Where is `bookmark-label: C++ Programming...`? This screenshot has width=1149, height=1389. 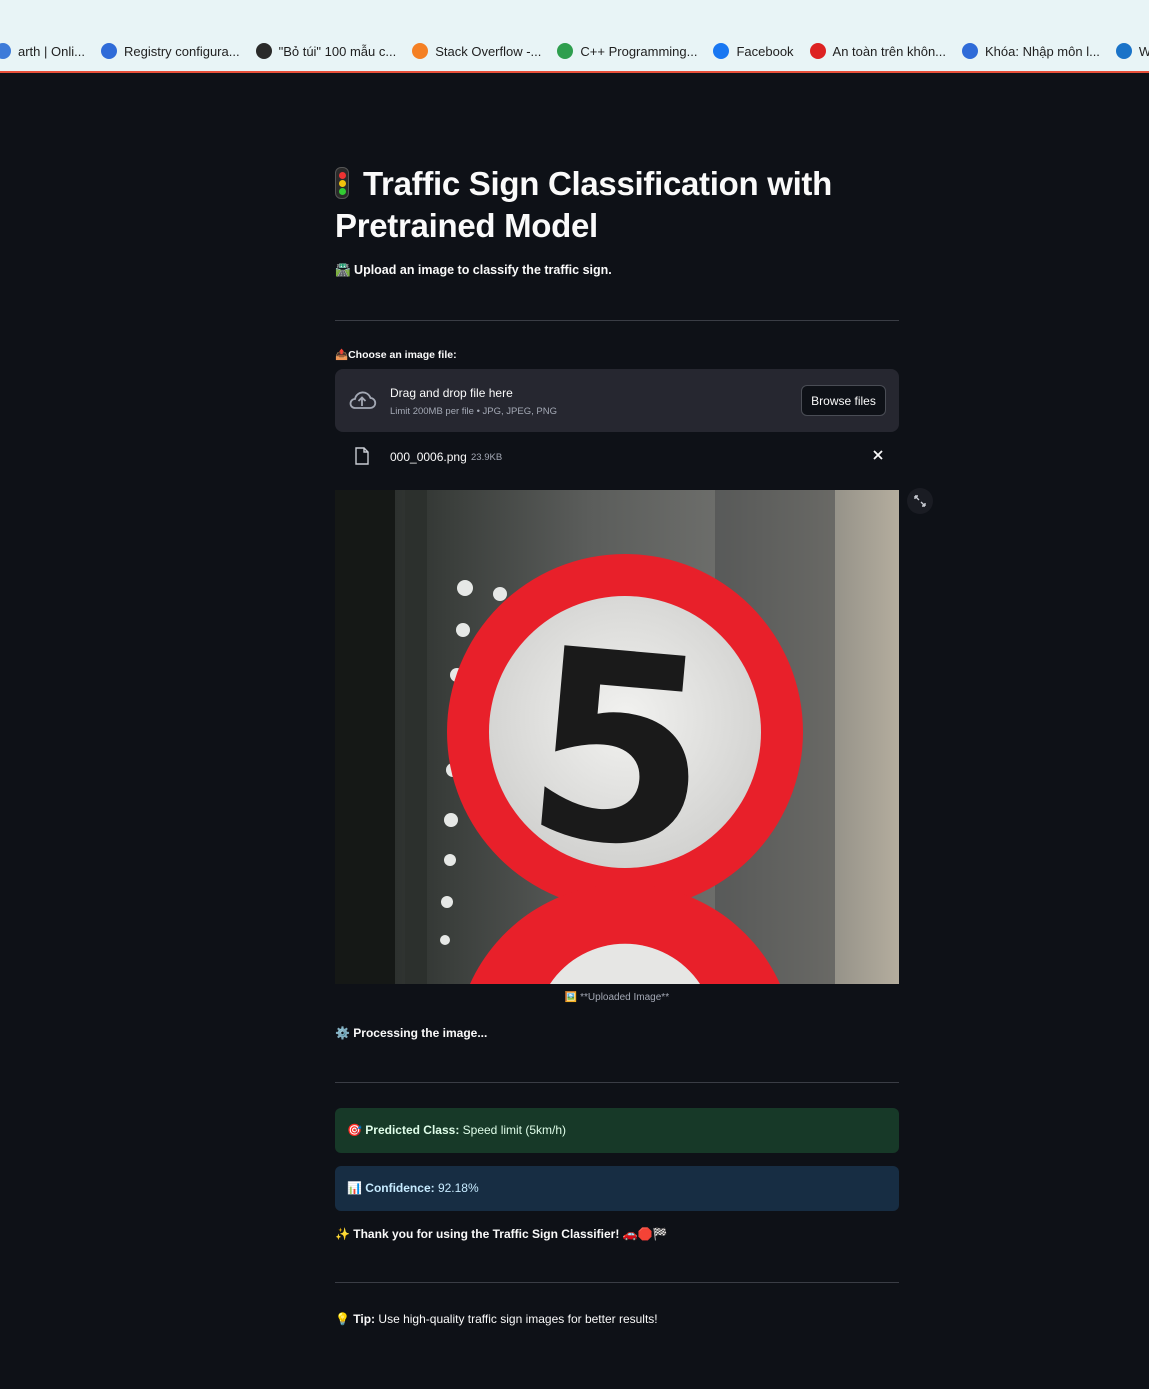
bookmark-label: C++ Programming... is located at coordinates (639, 51).